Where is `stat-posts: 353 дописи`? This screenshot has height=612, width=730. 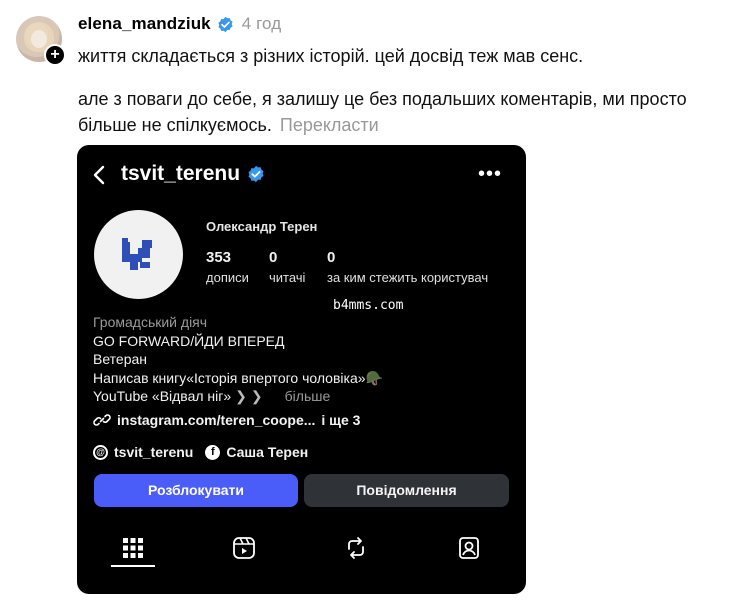 stat-posts: 353 дописи is located at coordinates (227, 267).